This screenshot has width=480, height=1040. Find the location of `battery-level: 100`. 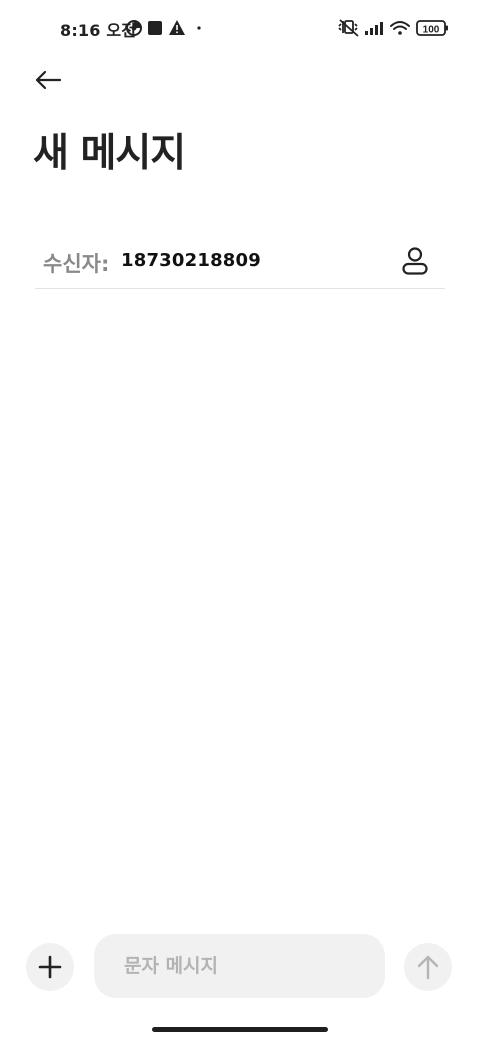

battery-level: 100 is located at coordinates (431, 30).